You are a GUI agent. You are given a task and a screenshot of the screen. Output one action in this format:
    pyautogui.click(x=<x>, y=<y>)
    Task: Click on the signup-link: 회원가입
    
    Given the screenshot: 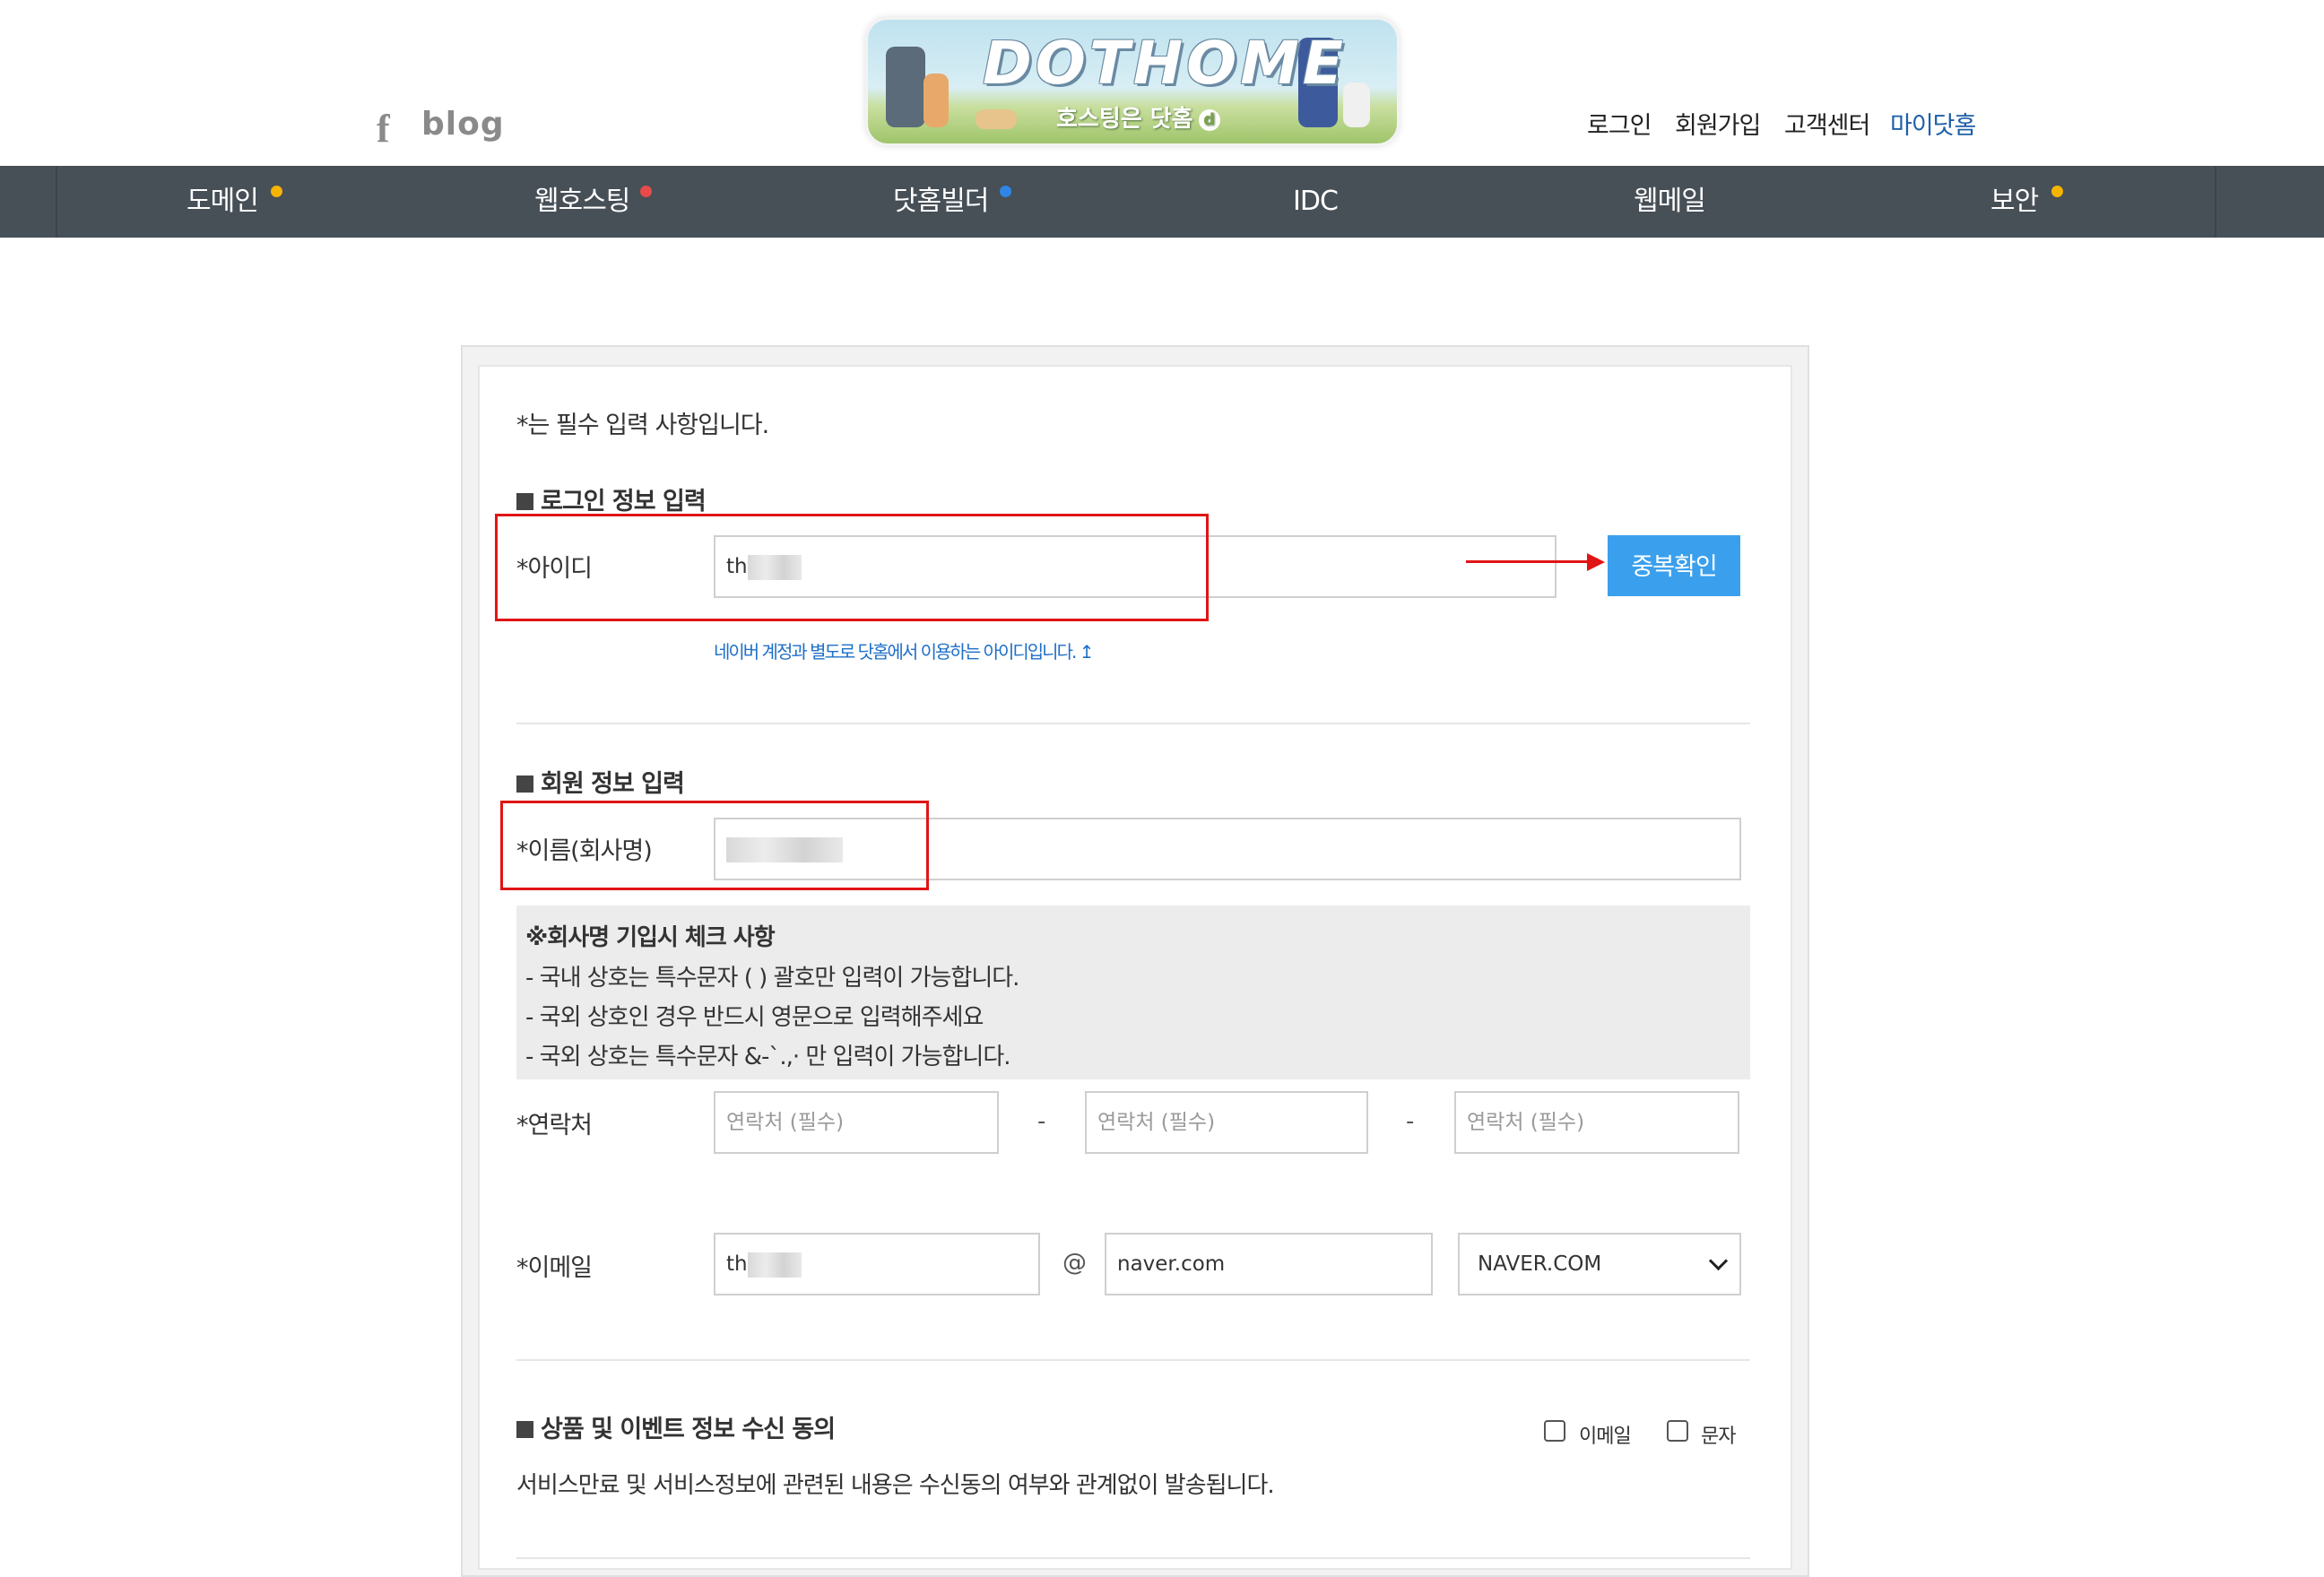 What is the action you would take?
    pyautogui.click(x=1718, y=123)
    